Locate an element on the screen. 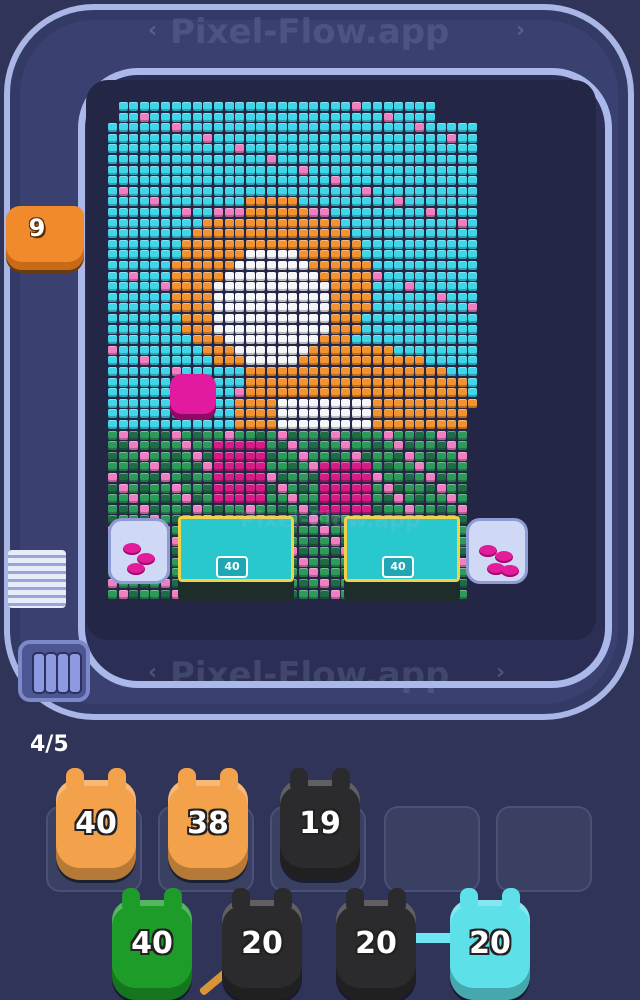 The image size is (640, 1000). stack-pig-3: 20 is located at coordinates (490, 944).